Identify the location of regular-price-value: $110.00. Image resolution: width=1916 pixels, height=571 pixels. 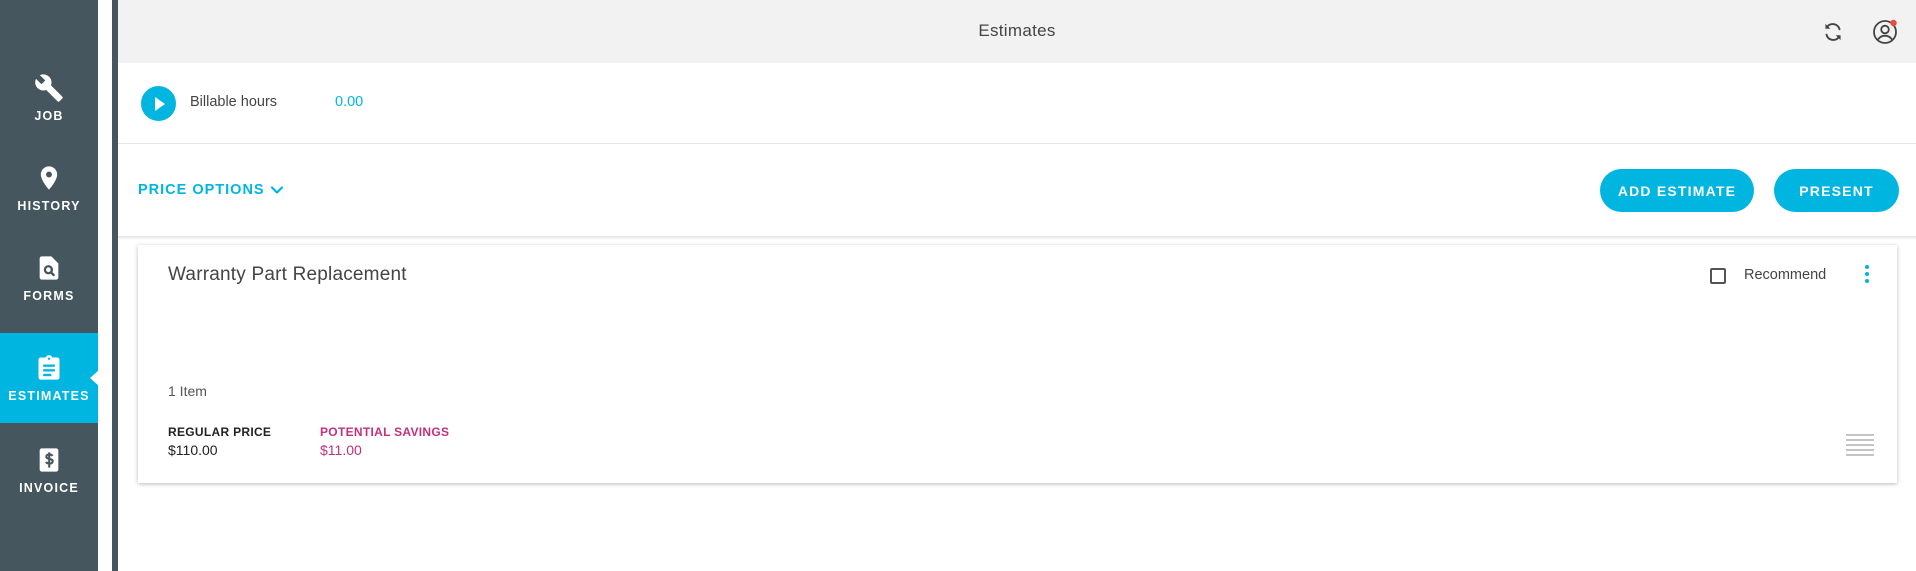
(193, 450).